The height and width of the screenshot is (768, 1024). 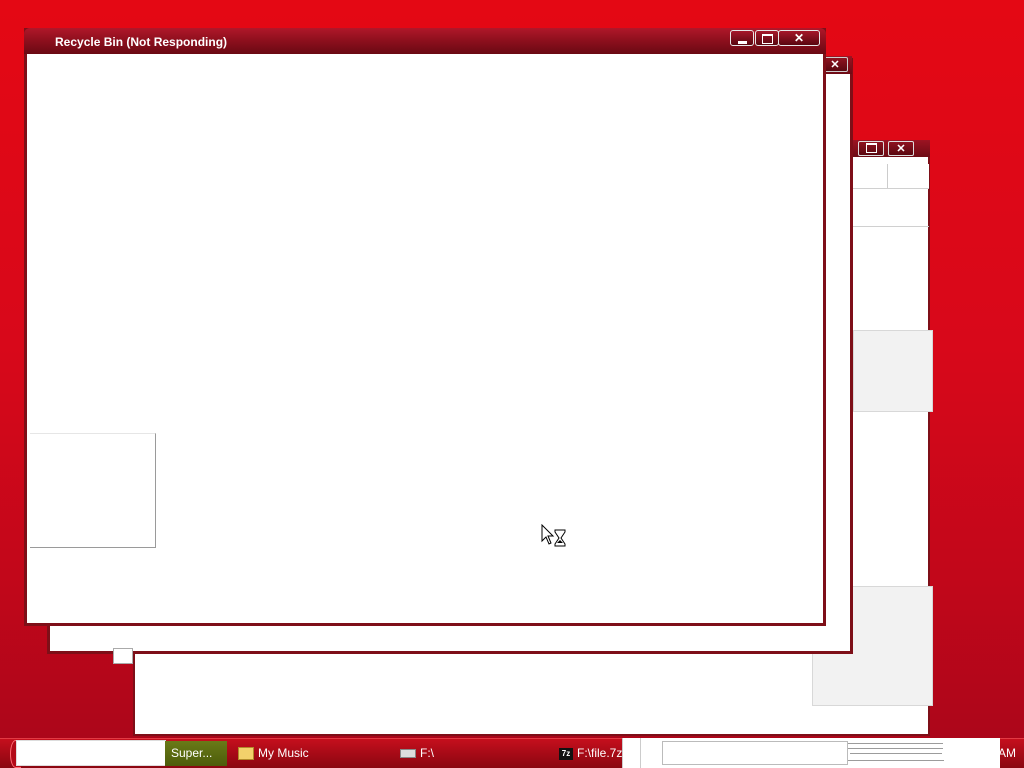 I want to click on taskbar-item-7z-file: 7z F:\file.7z, so click(x=587, y=753).